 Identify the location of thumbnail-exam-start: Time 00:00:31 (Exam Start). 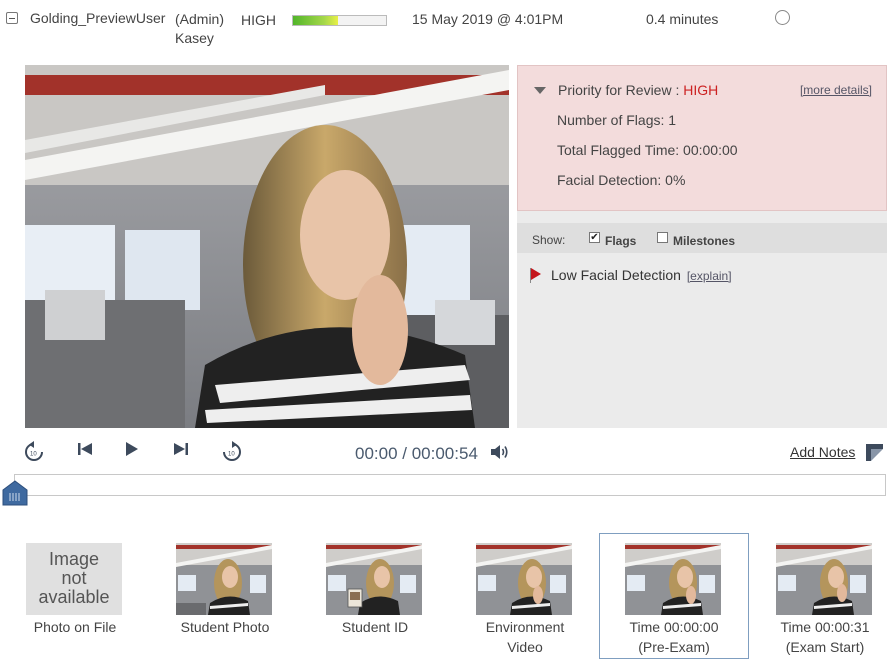
(820, 596).